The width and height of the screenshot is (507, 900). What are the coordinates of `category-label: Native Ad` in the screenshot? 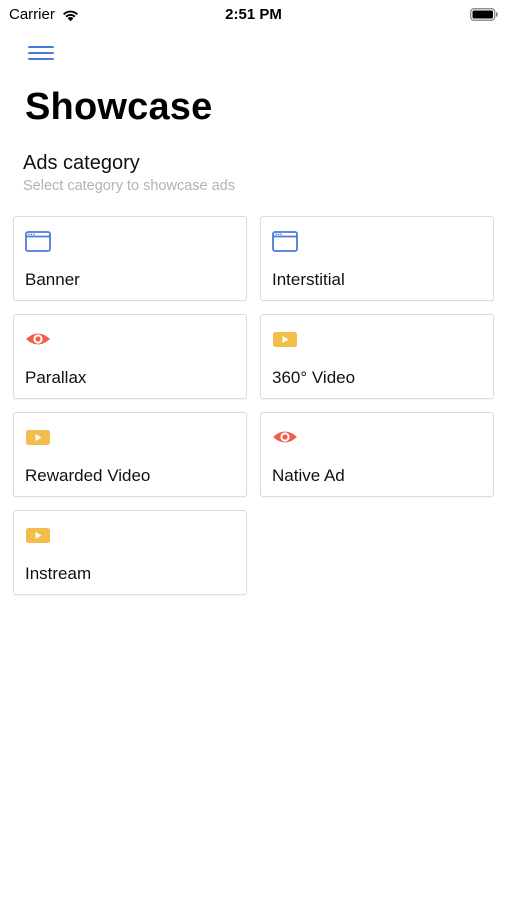 It's located at (308, 475).